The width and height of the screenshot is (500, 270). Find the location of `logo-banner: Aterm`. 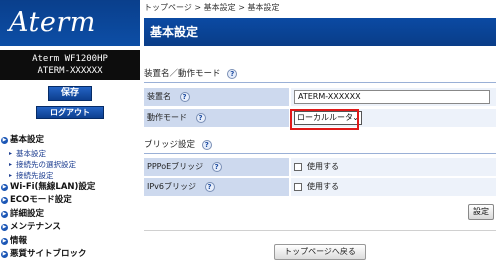

logo-banner: Aterm is located at coordinates (70, 23).